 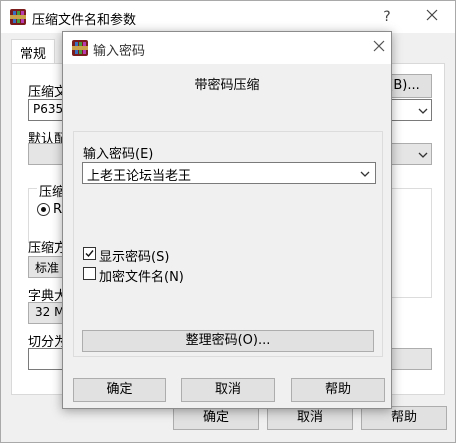 What do you see at coordinates (33, 51) in the screenshot?
I see `tab-general: 常规` at bounding box center [33, 51].